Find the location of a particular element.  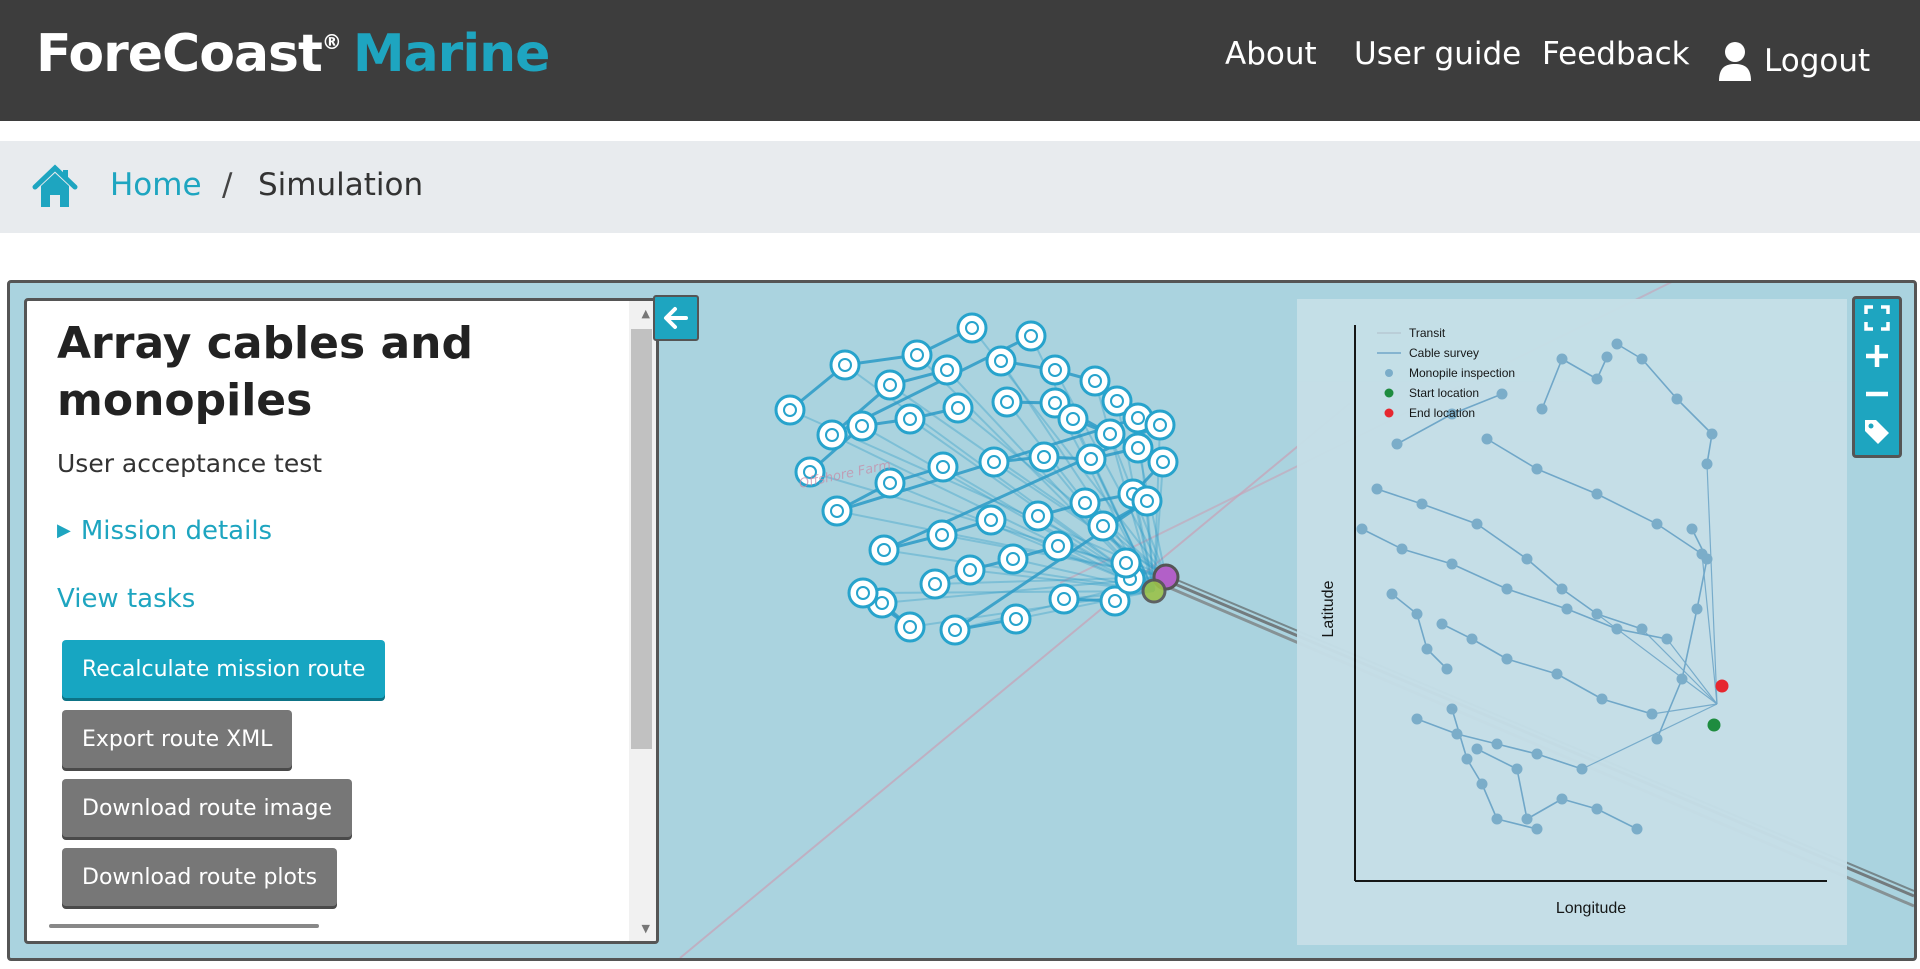

home-icon is located at coordinates (55, 187).